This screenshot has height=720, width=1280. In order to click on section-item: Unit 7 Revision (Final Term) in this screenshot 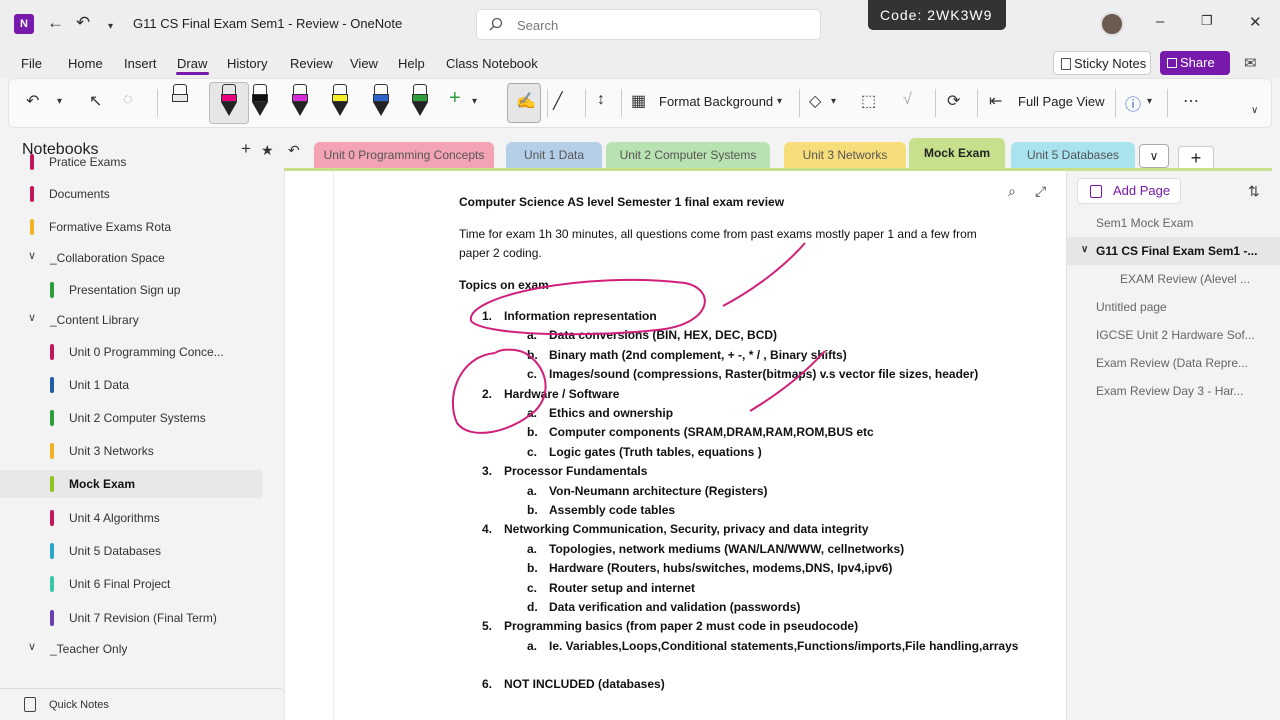, I will do `click(131, 618)`.